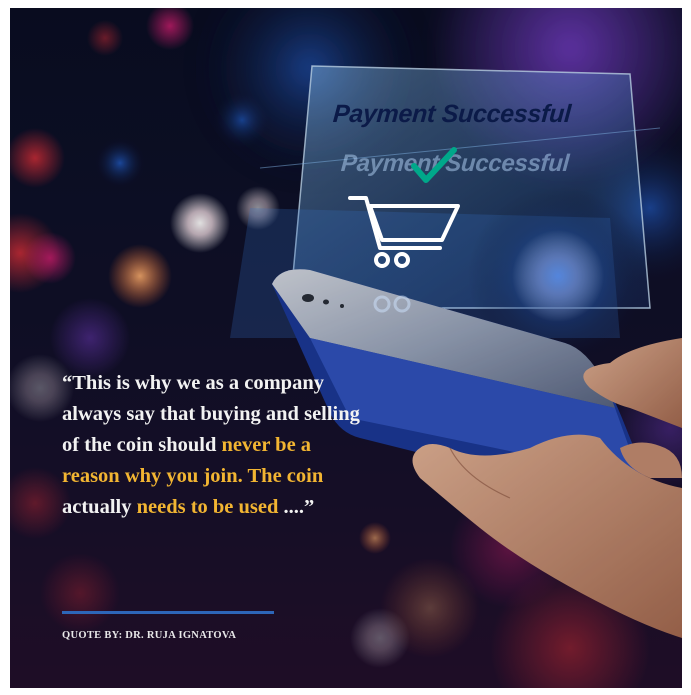  I want to click on quote-text-part: actually, so click(99, 507).